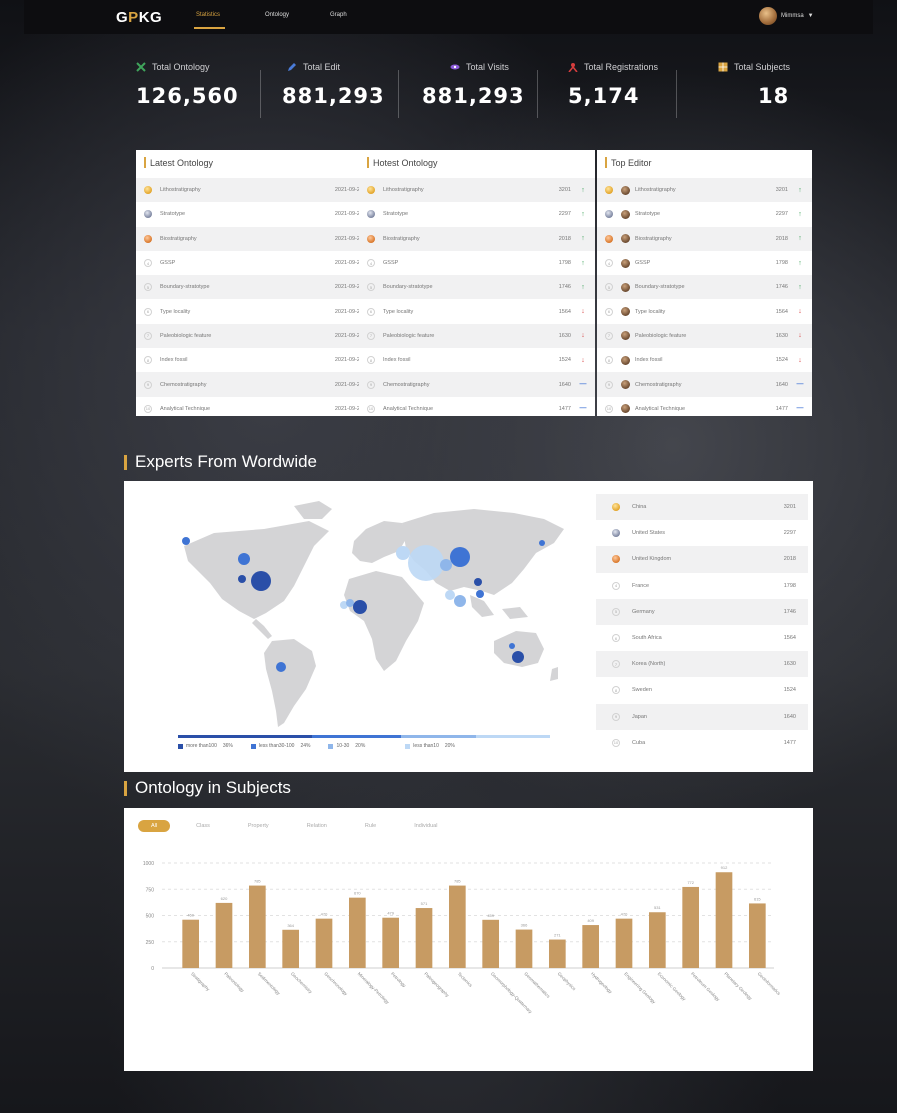 The height and width of the screenshot is (1113, 897). What do you see at coordinates (702, 690) in the screenshot?
I see `country-row: 8 Sweden 1524` at bounding box center [702, 690].